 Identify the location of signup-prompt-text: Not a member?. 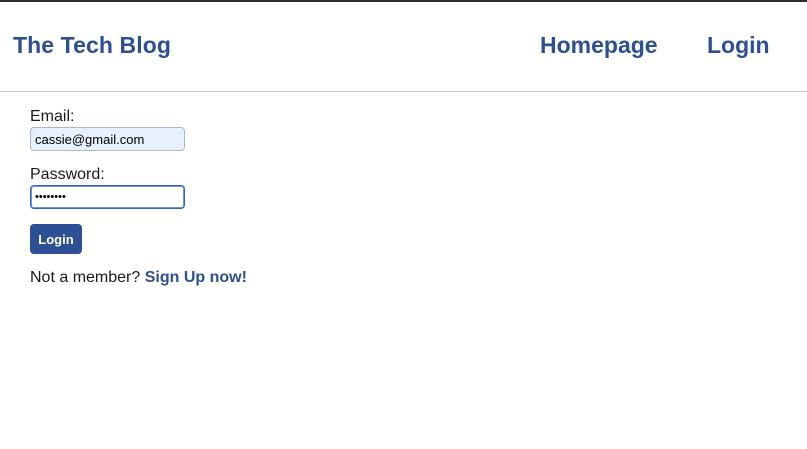
(85, 277).